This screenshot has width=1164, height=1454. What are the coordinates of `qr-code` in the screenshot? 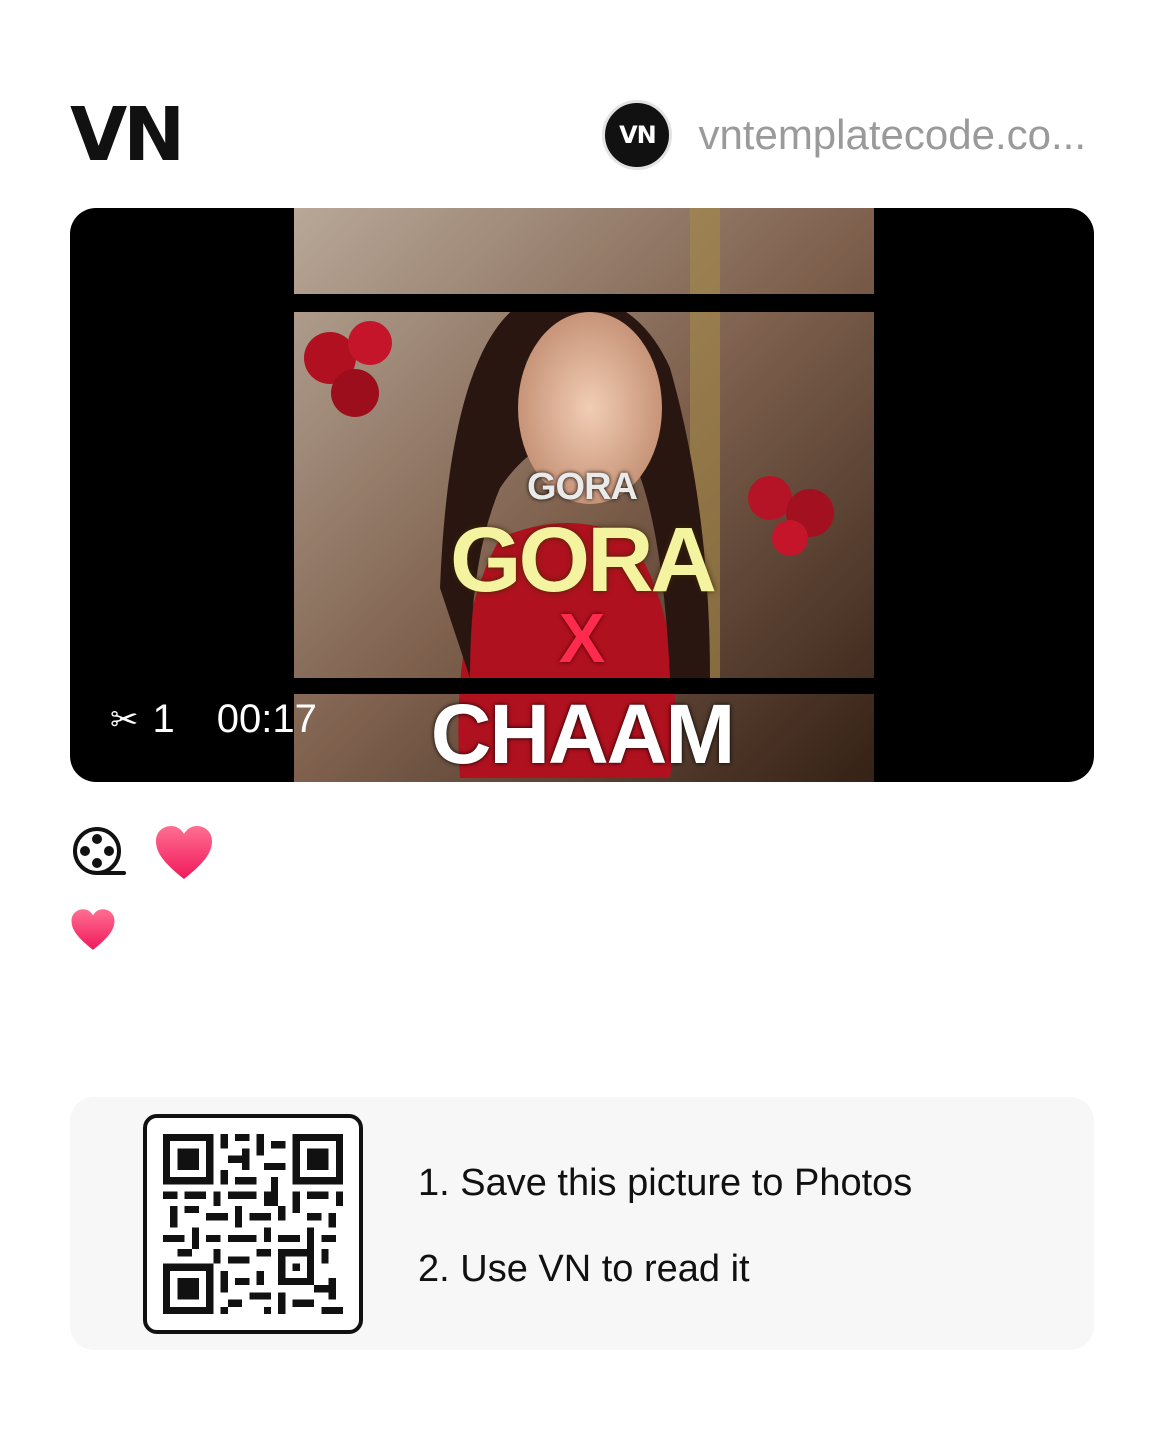 It's located at (253, 1224).